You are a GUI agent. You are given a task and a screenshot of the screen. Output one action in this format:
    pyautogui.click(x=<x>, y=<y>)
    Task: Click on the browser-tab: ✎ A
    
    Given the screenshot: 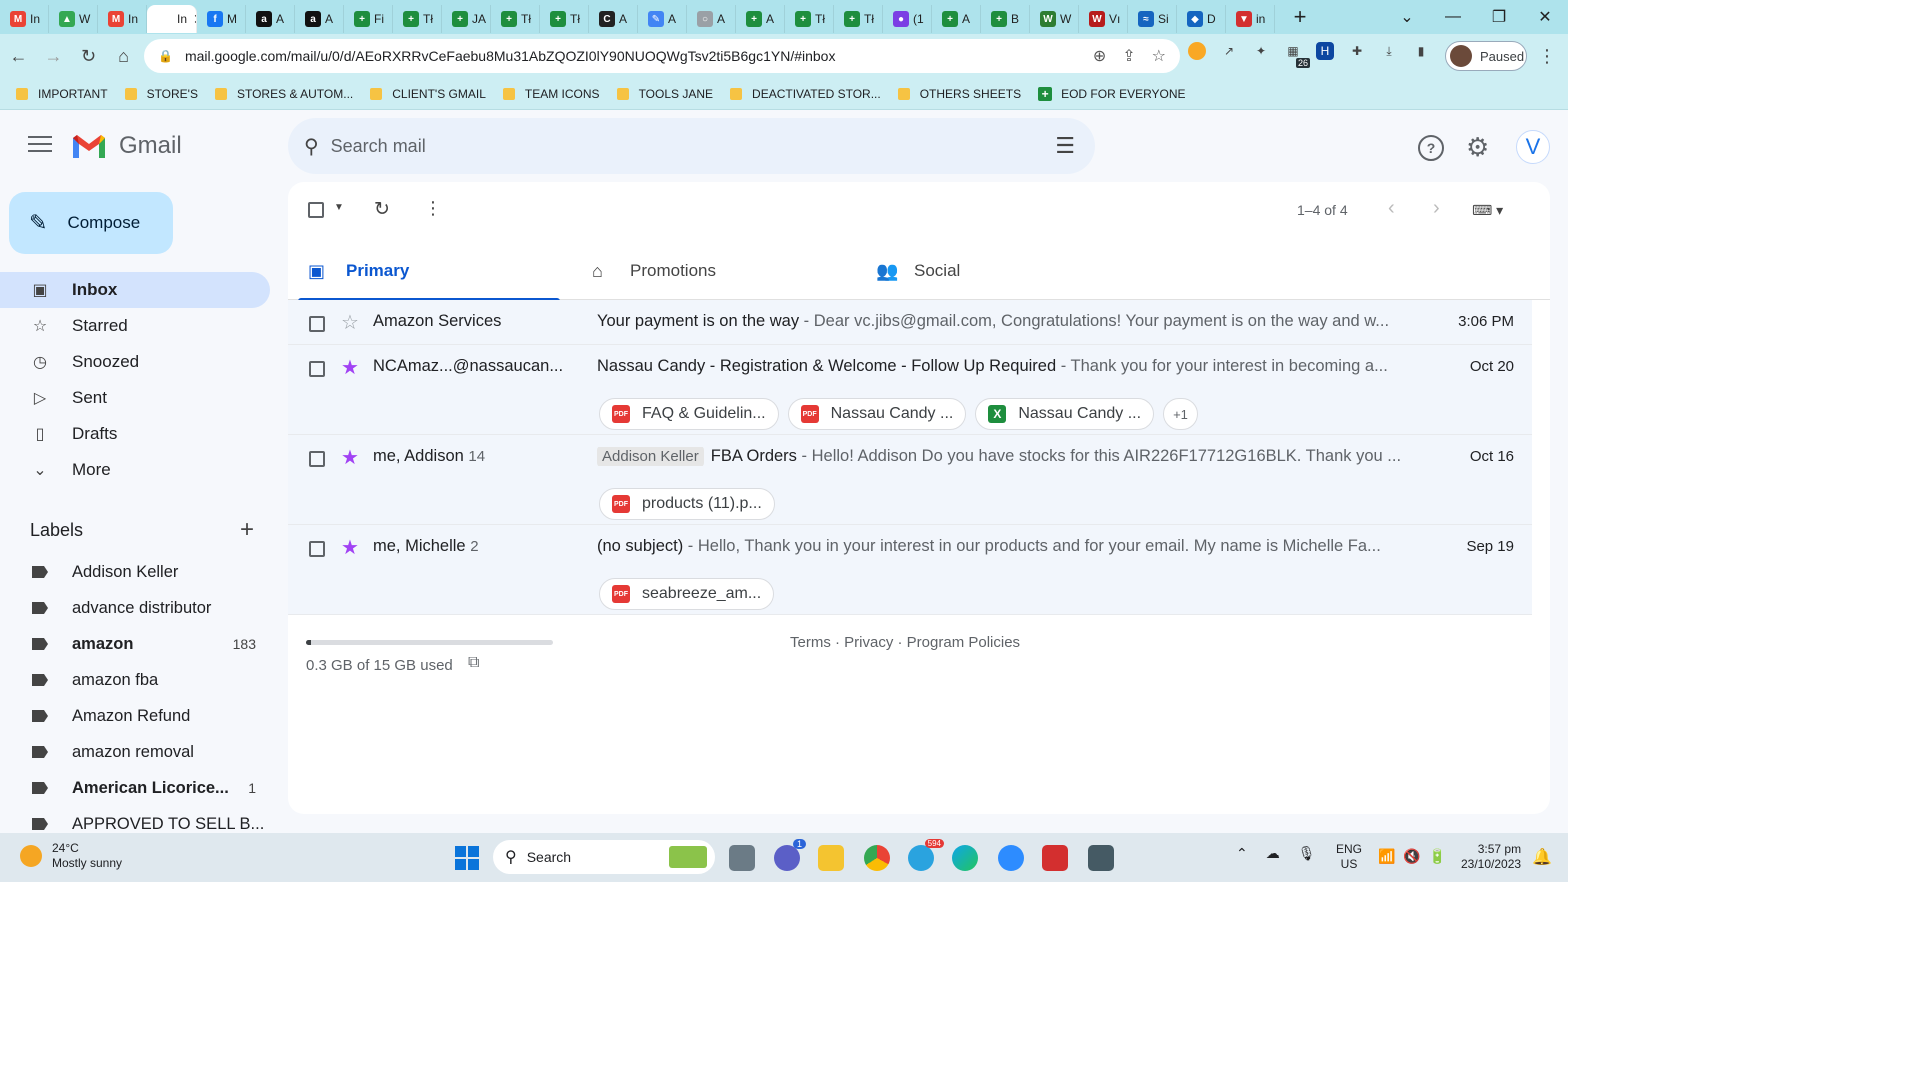 What is the action you would take?
    pyautogui.click(x=662, y=19)
    